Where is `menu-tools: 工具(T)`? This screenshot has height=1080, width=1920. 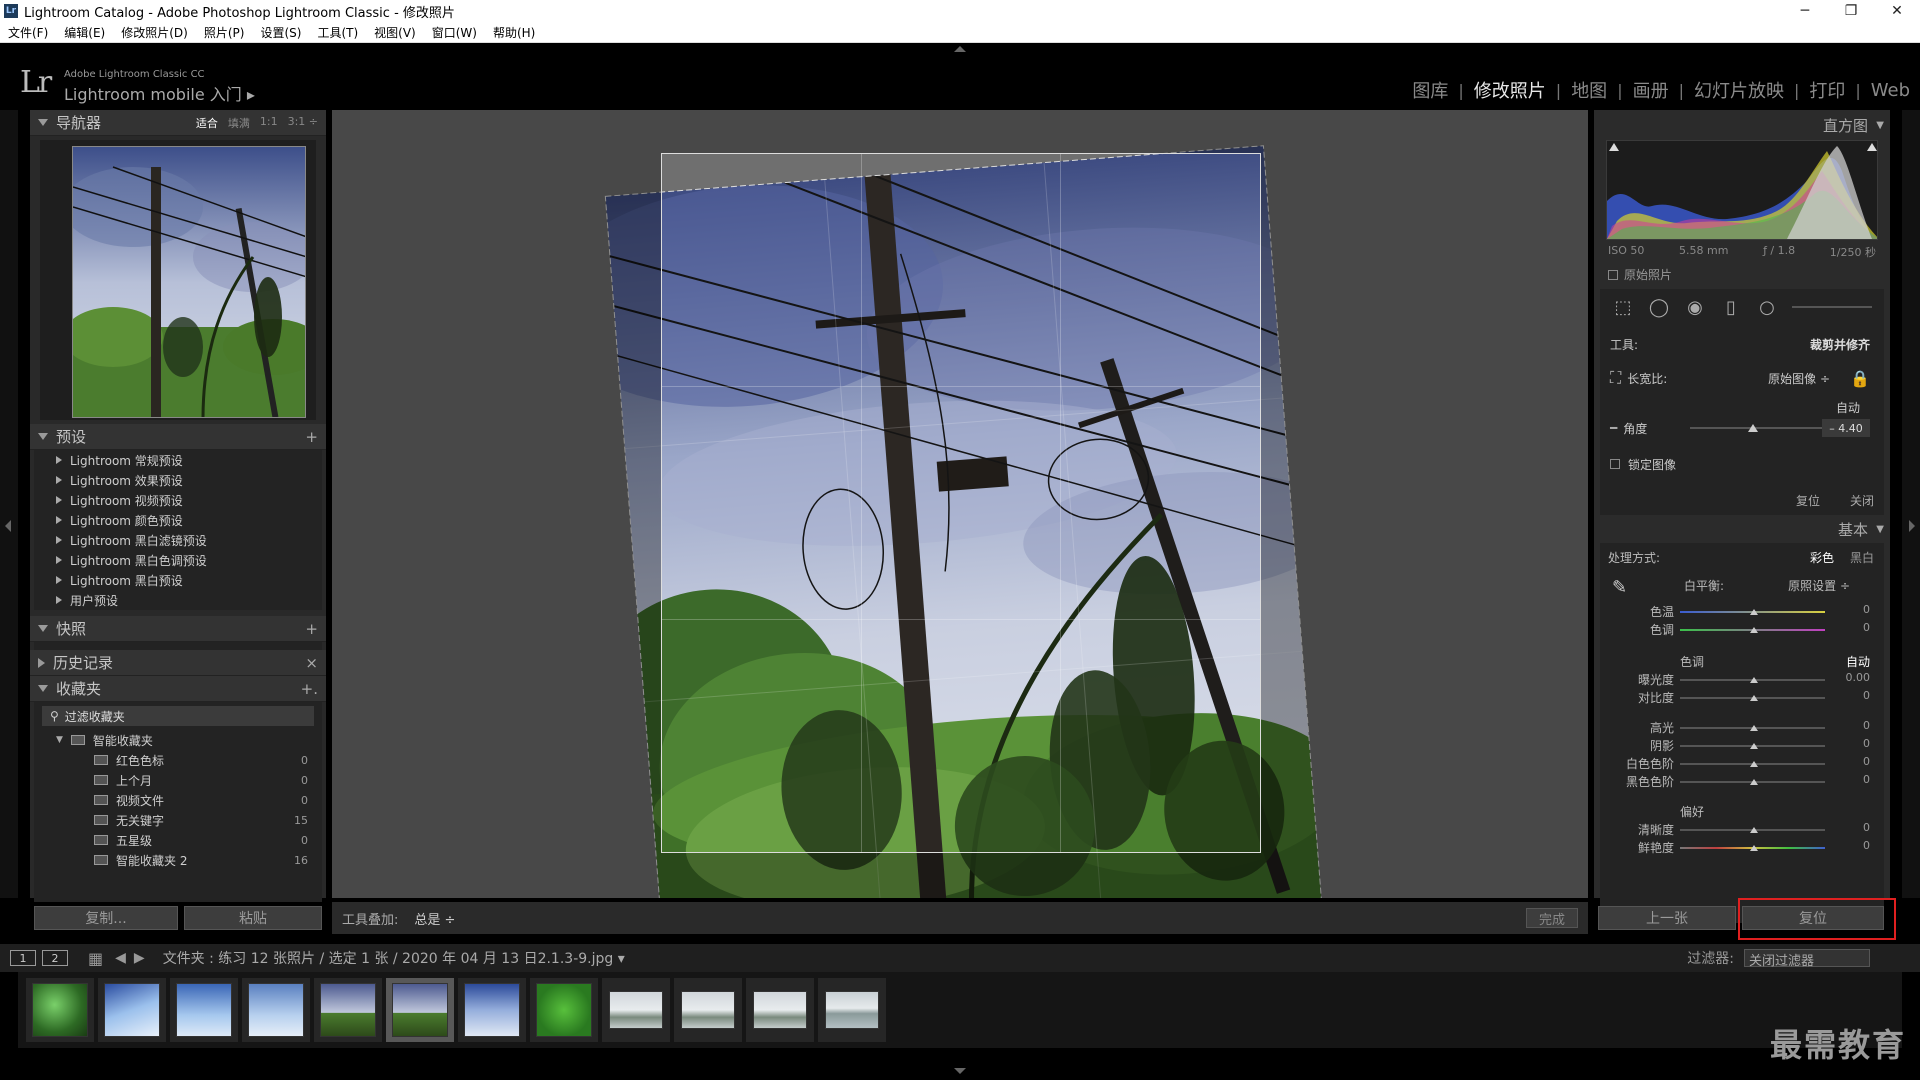
menu-tools: 工具(T) is located at coordinates (337, 32).